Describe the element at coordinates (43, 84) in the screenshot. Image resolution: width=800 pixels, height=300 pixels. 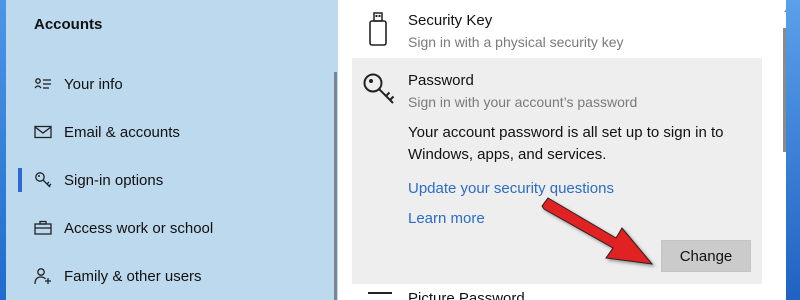
I see `person-card-icon` at that location.